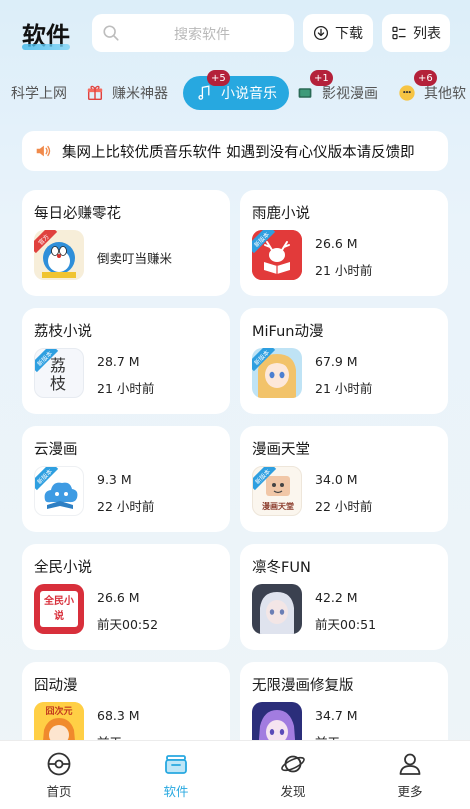 The width and height of the screenshot is (470, 809). What do you see at coordinates (410, 775) in the screenshot?
I see `nav-more: 更多` at bounding box center [410, 775].